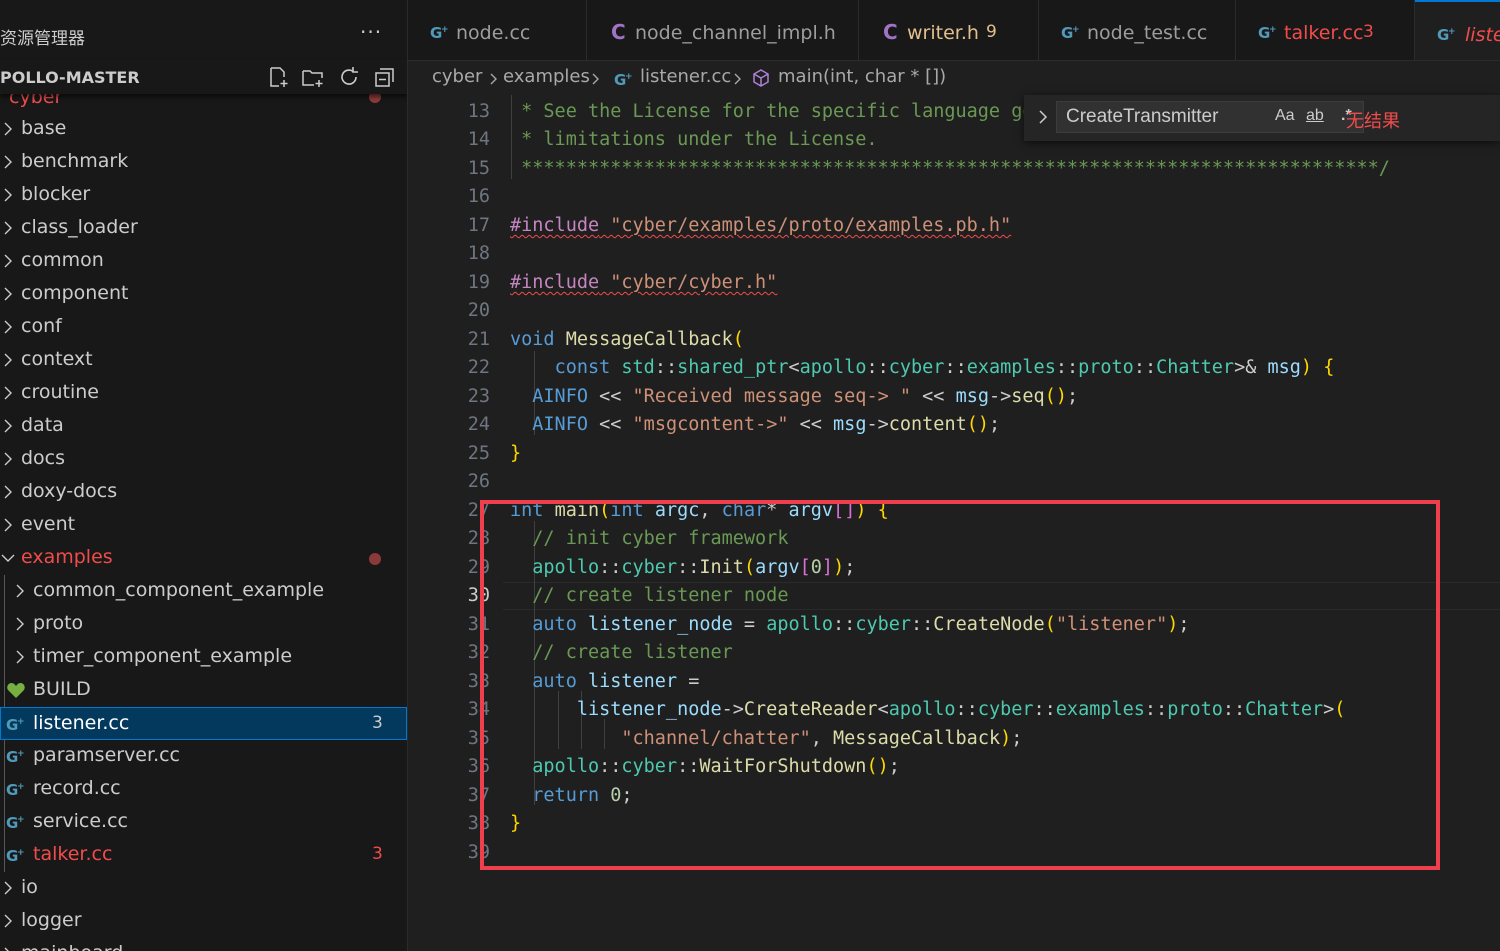 This screenshot has width=1500, height=951. What do you see at coordinates (685, 76) in the screenshot?
I see `breadcrumb-item-file: listener.cc` at bounding box center [685, 76].